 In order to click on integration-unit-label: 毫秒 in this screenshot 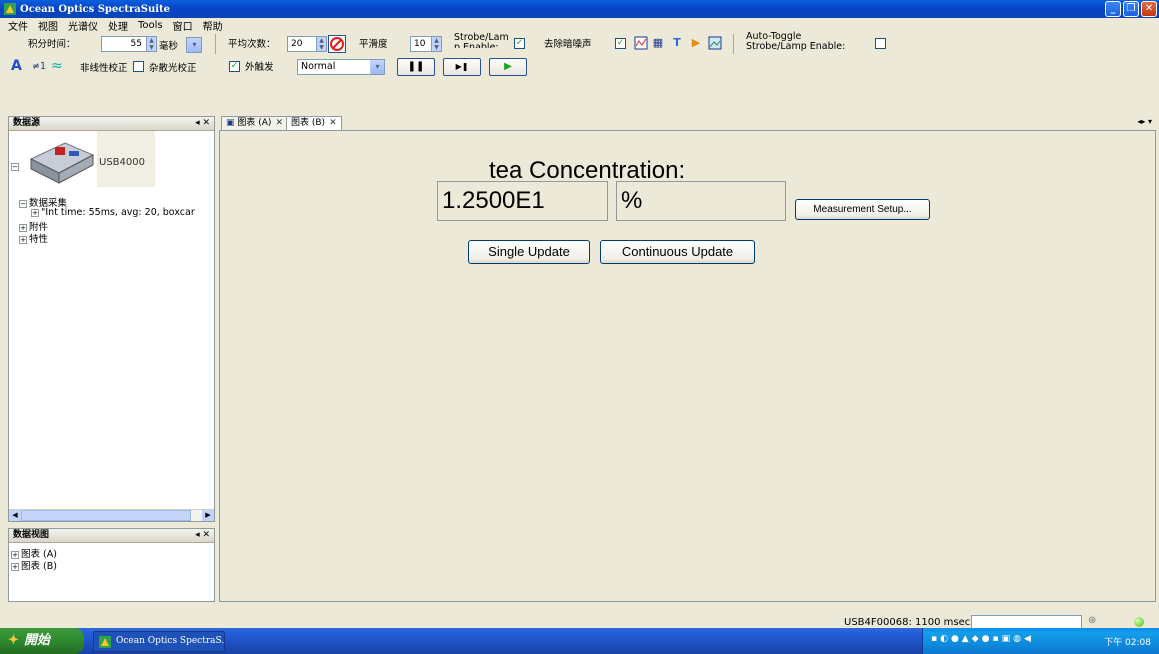, I will do `click(169, 46)`.